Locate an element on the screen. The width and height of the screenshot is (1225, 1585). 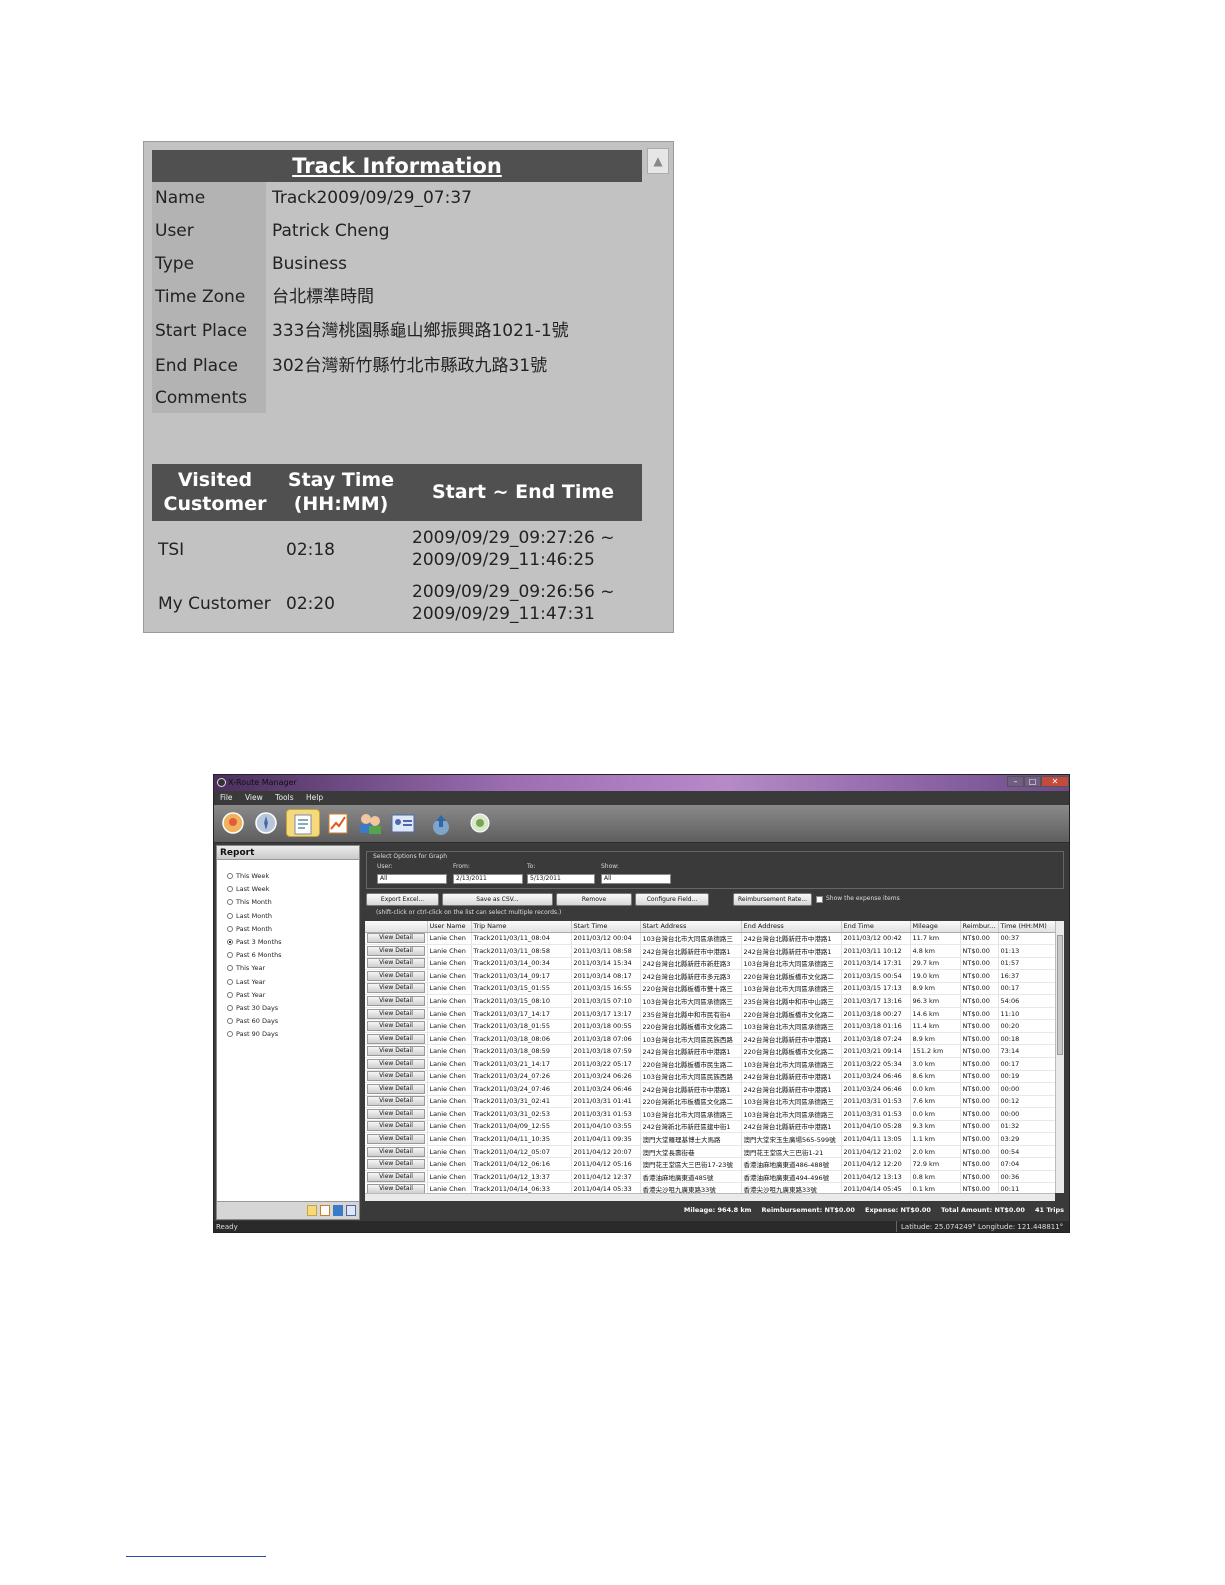
compass-tool-button is located at coordinates (266, 823).